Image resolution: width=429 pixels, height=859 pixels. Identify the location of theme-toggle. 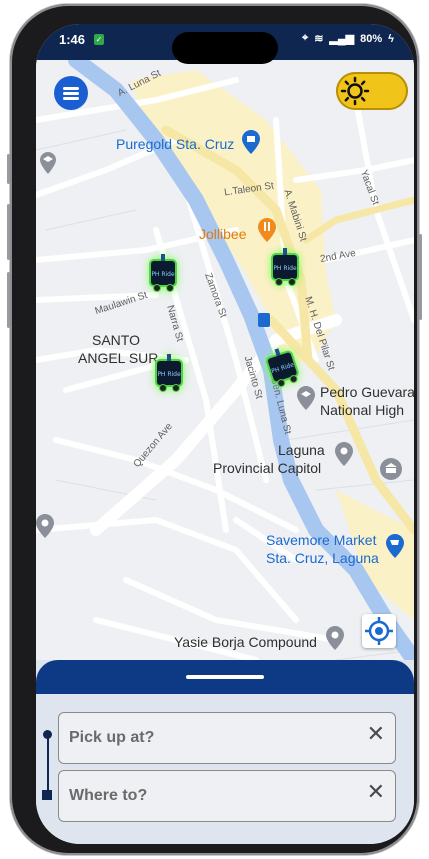
(372, 91).